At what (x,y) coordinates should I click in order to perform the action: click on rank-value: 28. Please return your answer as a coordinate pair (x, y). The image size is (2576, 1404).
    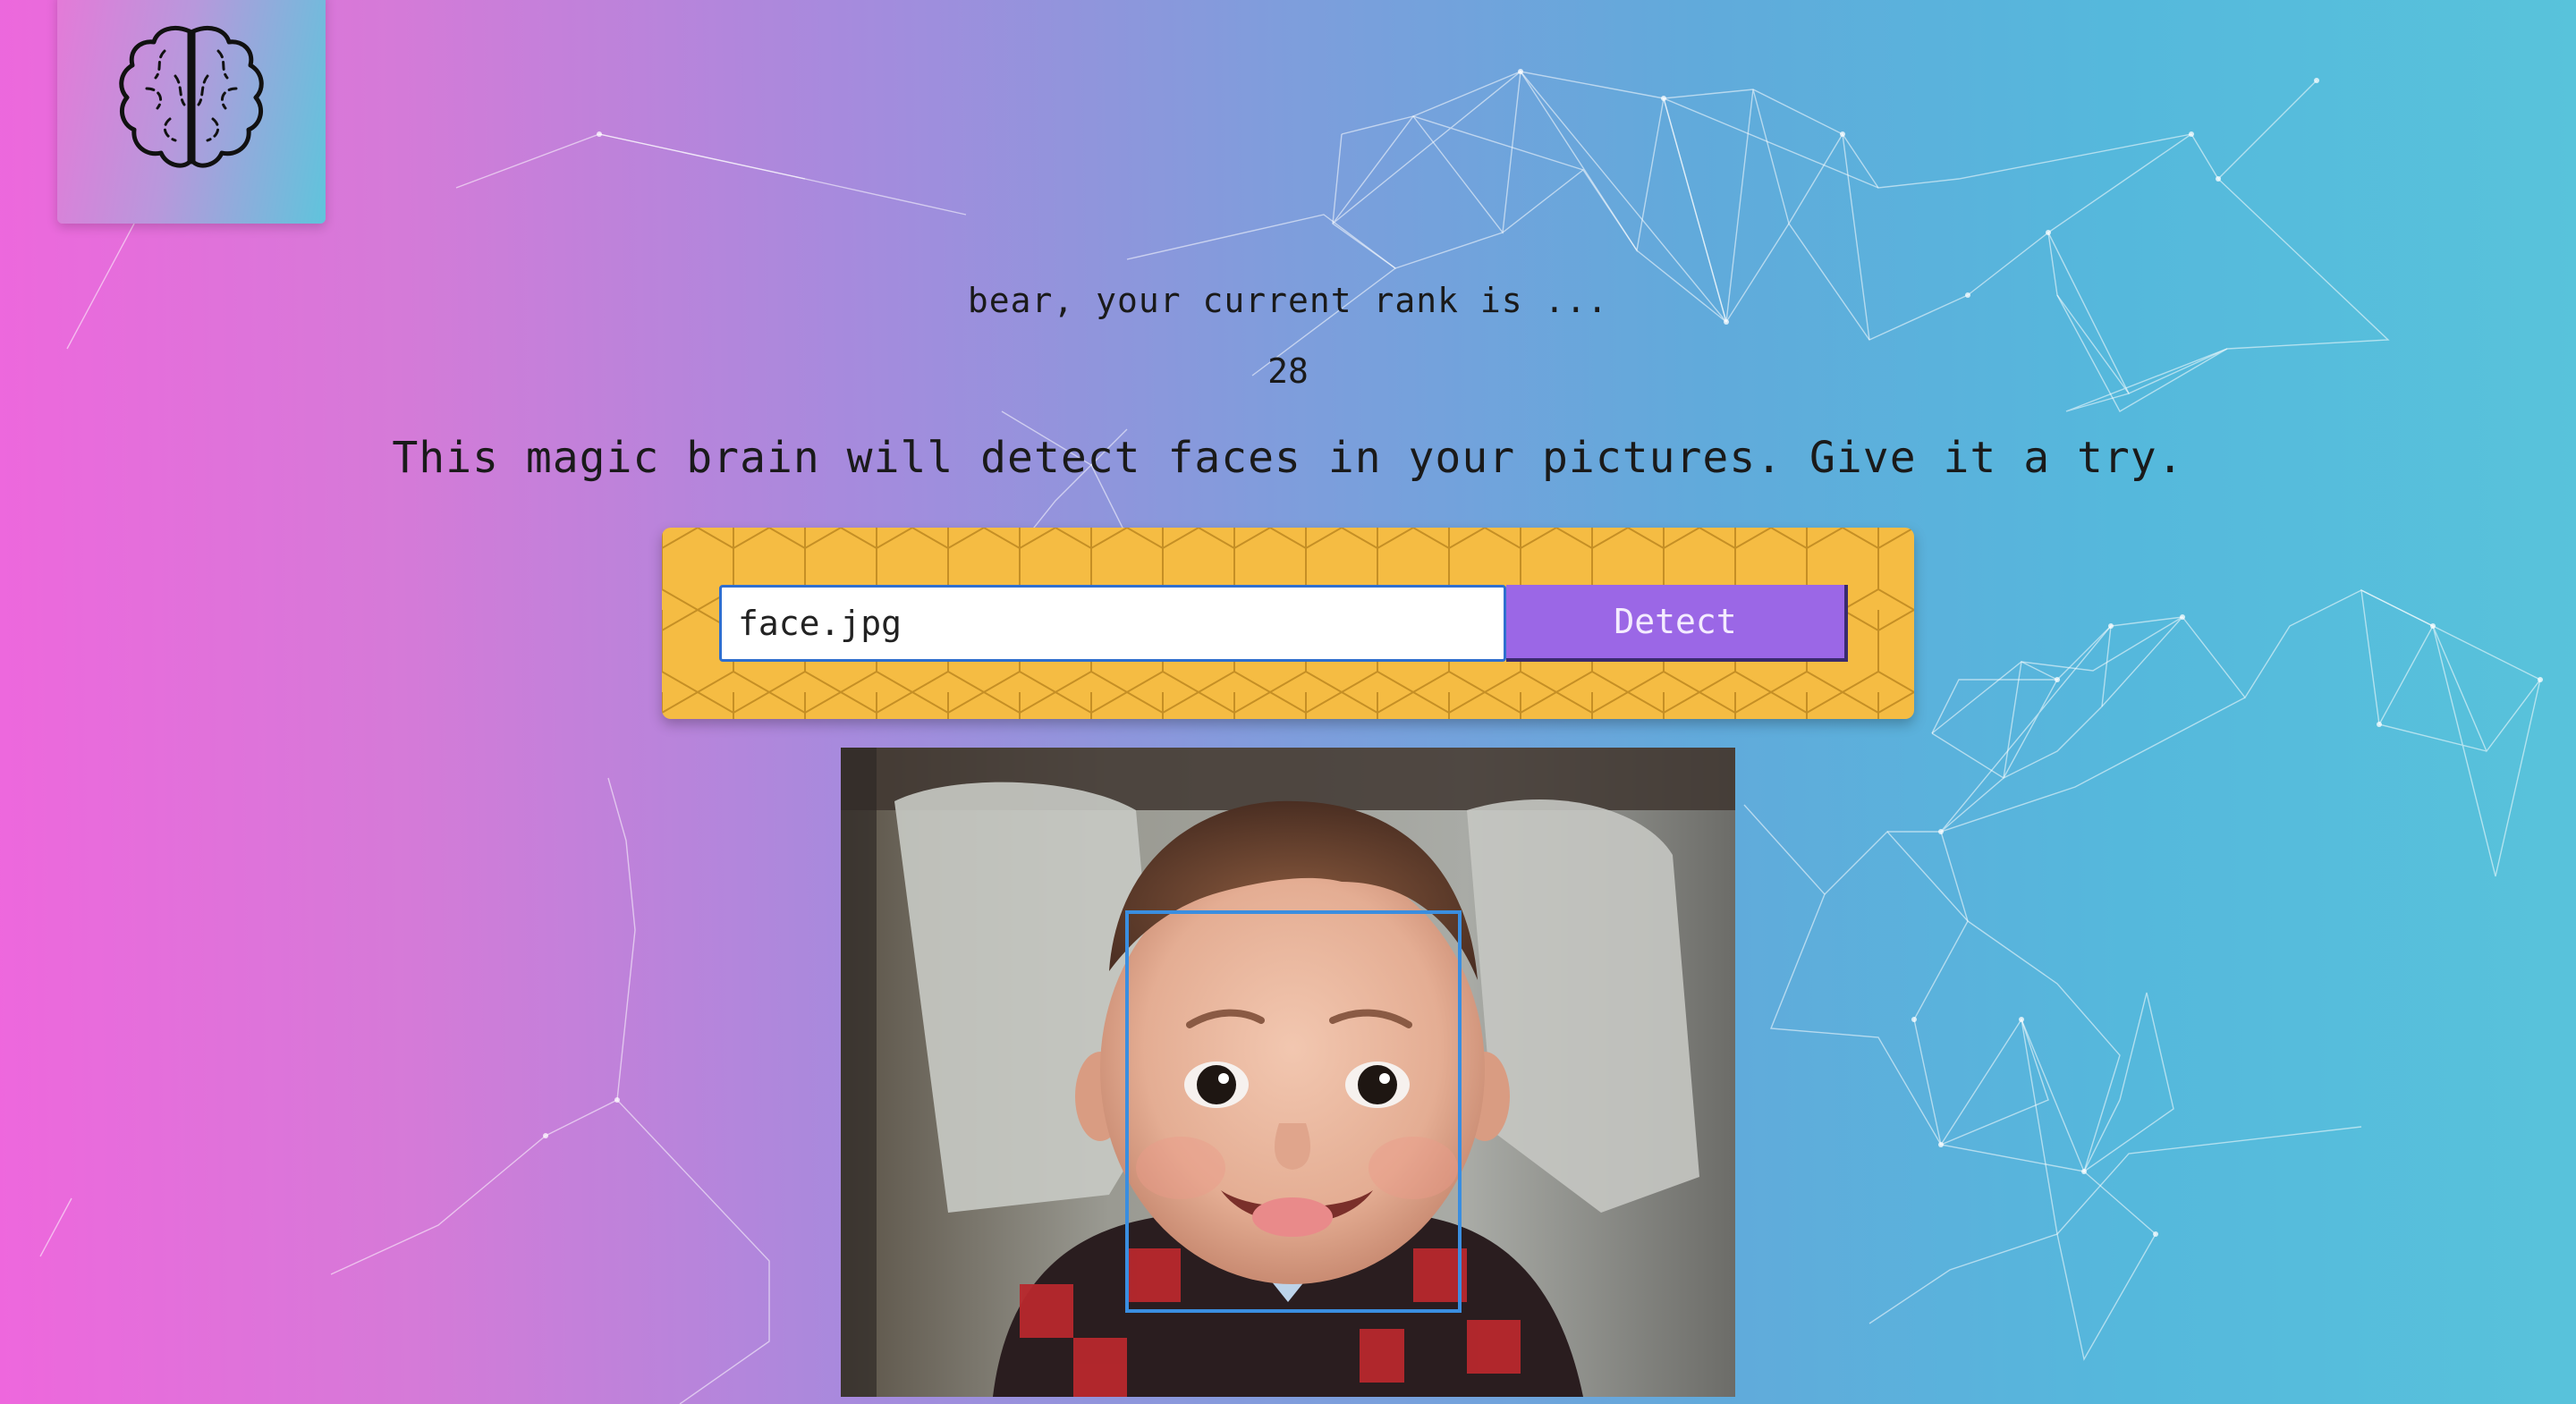
    Looking at the image, I should click on (1288, 371).